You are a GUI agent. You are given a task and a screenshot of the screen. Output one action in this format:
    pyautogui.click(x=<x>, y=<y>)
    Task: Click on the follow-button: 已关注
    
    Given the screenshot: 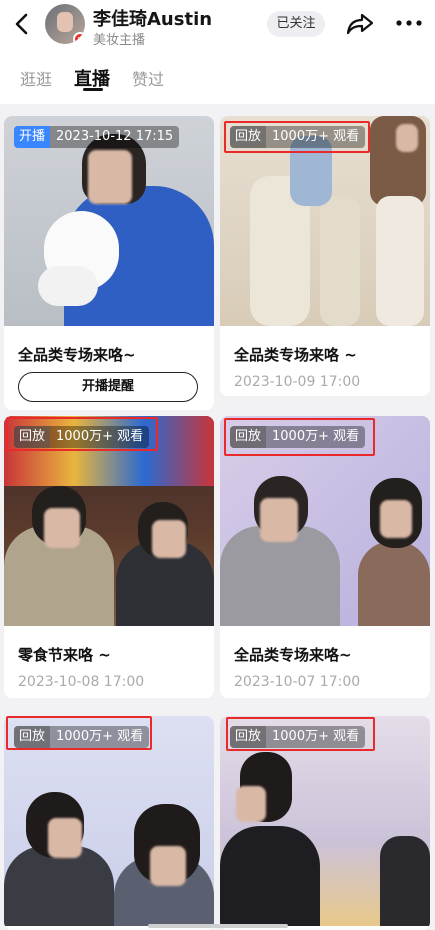 What is the action you would take?
    pyautogui.click(x=296, y=24)
    